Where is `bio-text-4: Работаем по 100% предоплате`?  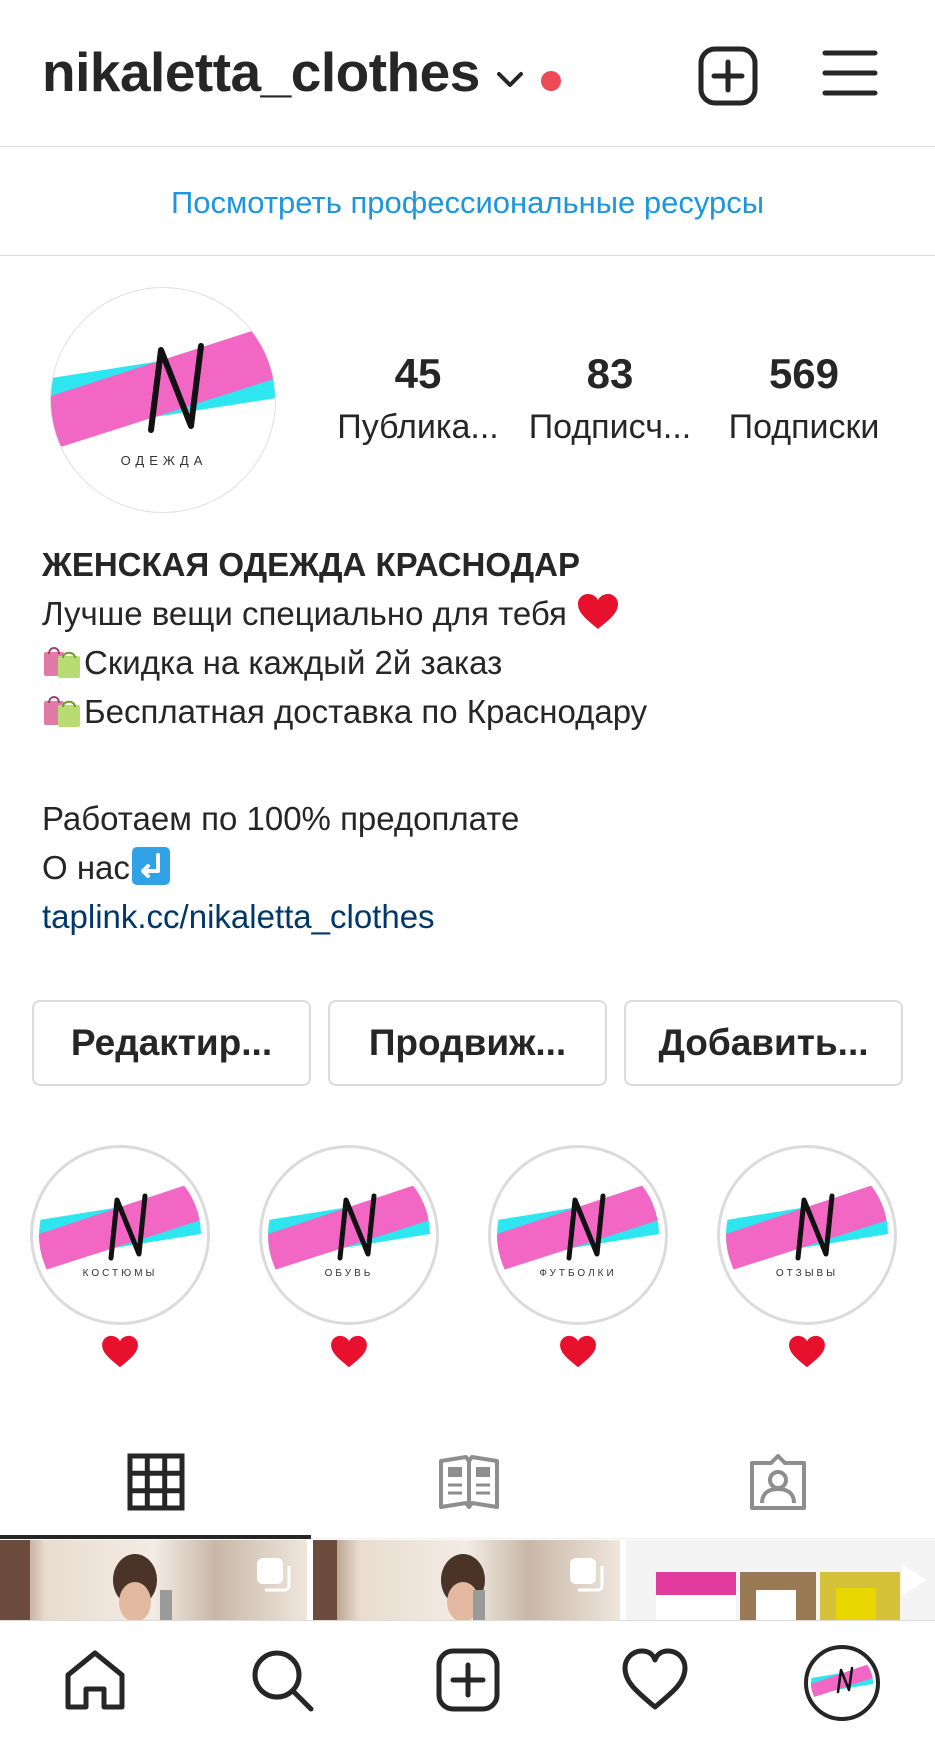
bio-text-4: Работаем по 100% предоплате is located at coordinates (281, 818).